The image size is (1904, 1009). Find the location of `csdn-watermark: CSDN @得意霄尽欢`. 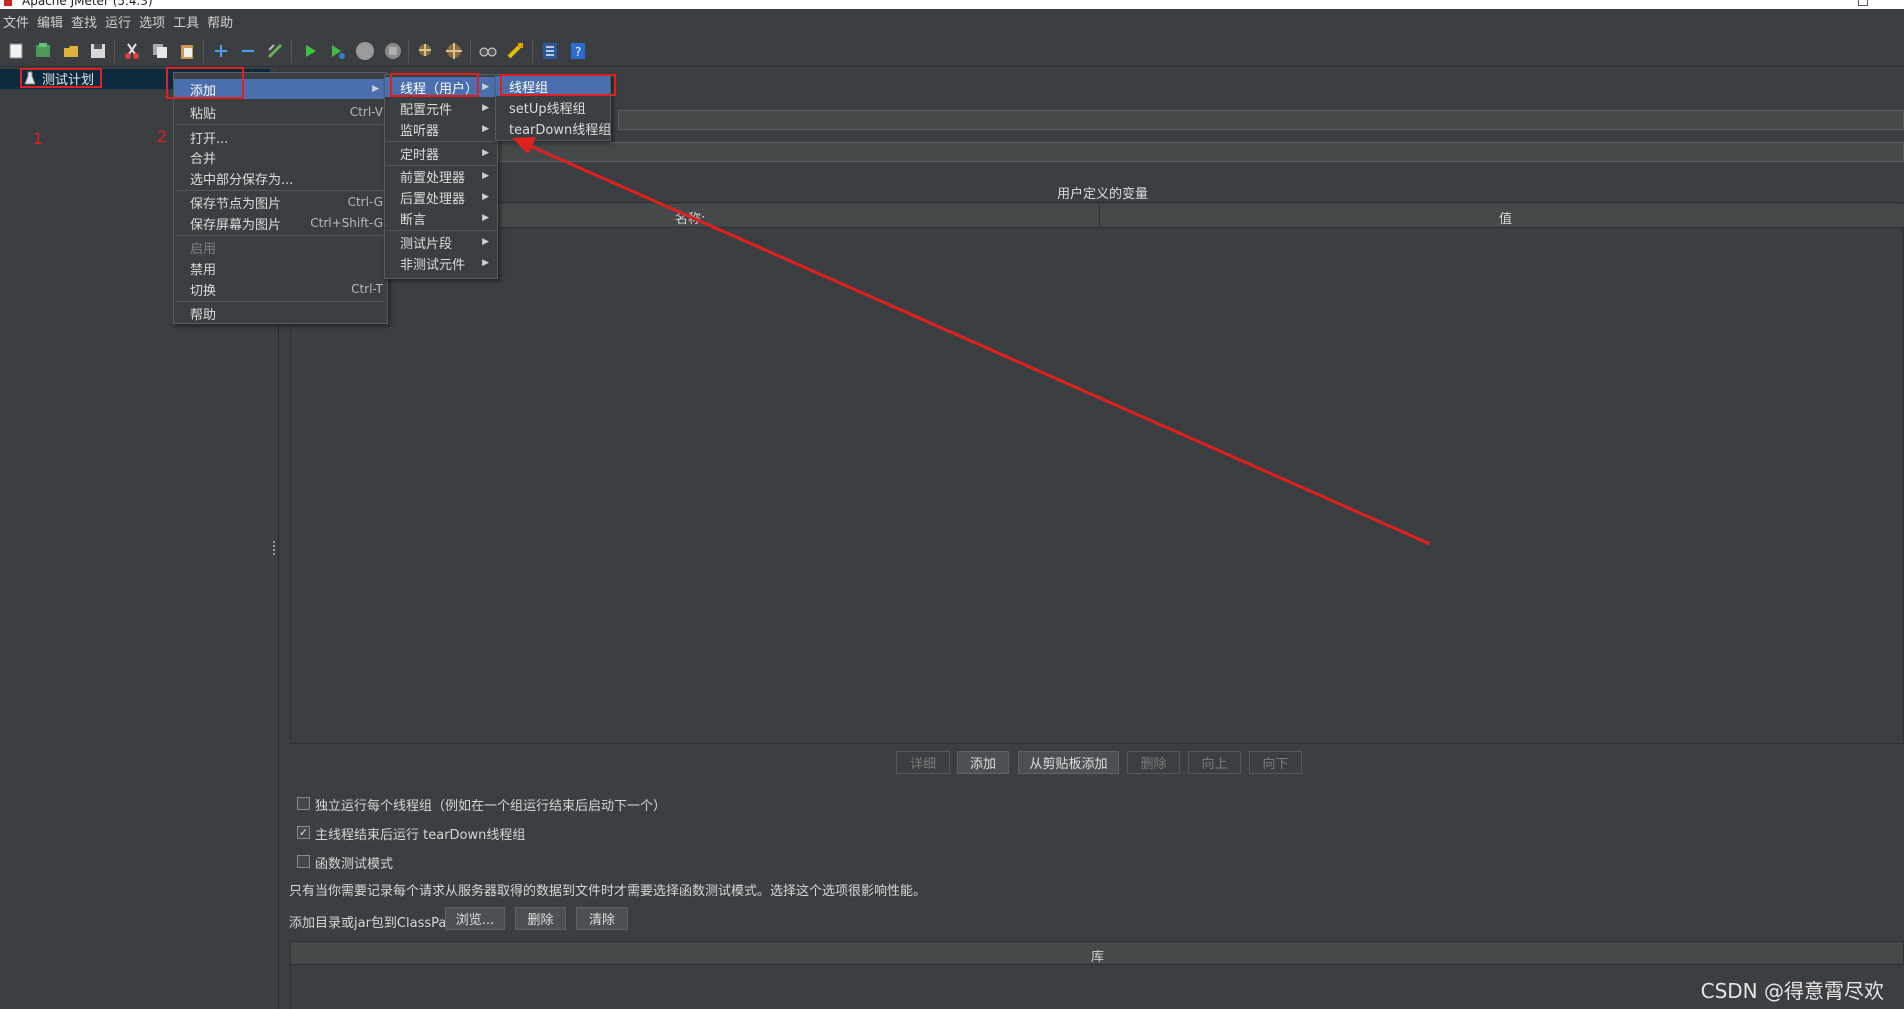

csdn-watermark: CSDN @得意霄尽欢 is located at coordinates (1792, 991).